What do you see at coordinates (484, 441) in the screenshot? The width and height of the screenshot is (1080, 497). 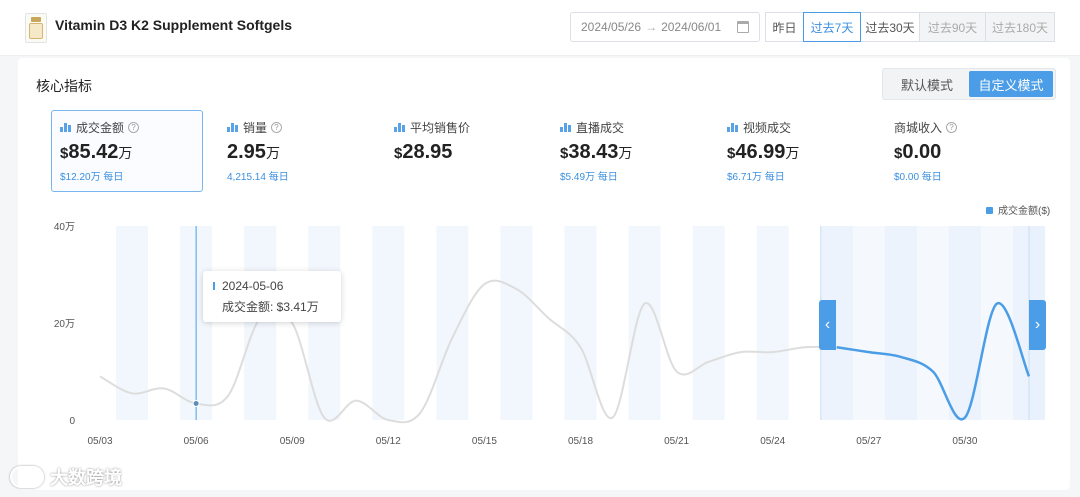 I see `x-tick-label: 05/15` at bounding box center [484, 441].